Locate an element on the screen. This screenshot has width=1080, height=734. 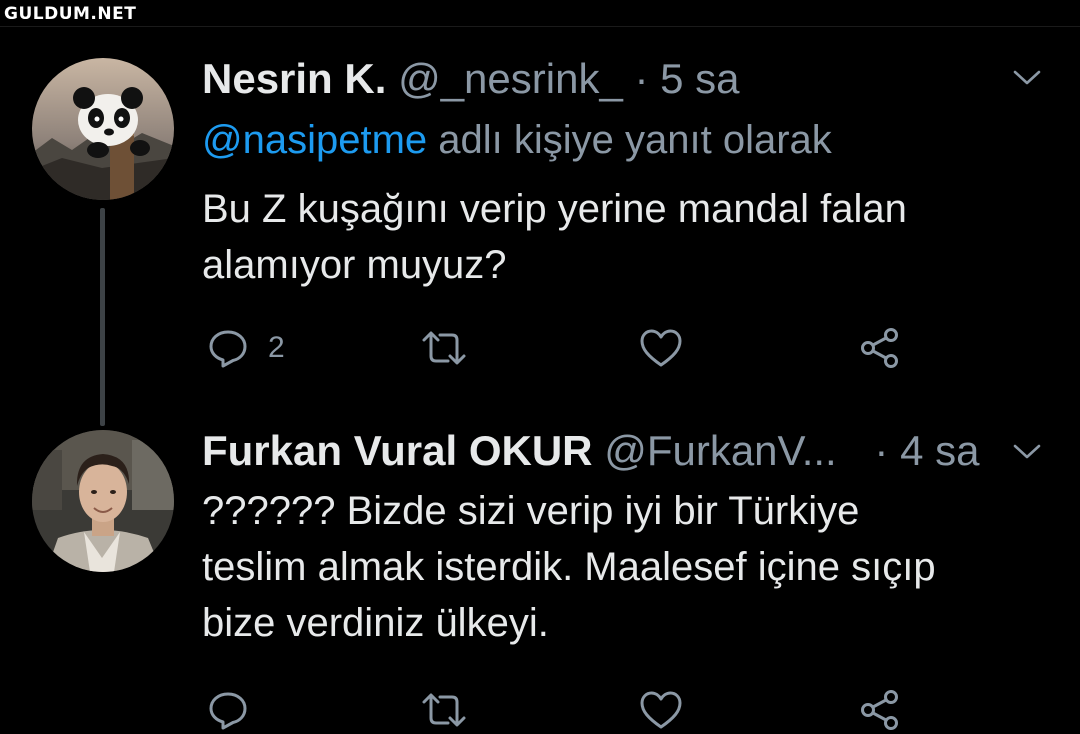
panda-avatar is located at coordinates (103, 129).